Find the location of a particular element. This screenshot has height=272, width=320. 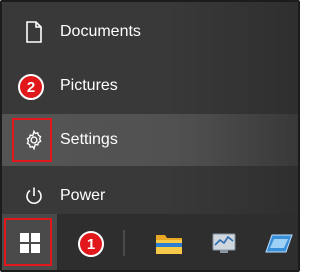

taskbar-divider is located at coordinates (124, 243).